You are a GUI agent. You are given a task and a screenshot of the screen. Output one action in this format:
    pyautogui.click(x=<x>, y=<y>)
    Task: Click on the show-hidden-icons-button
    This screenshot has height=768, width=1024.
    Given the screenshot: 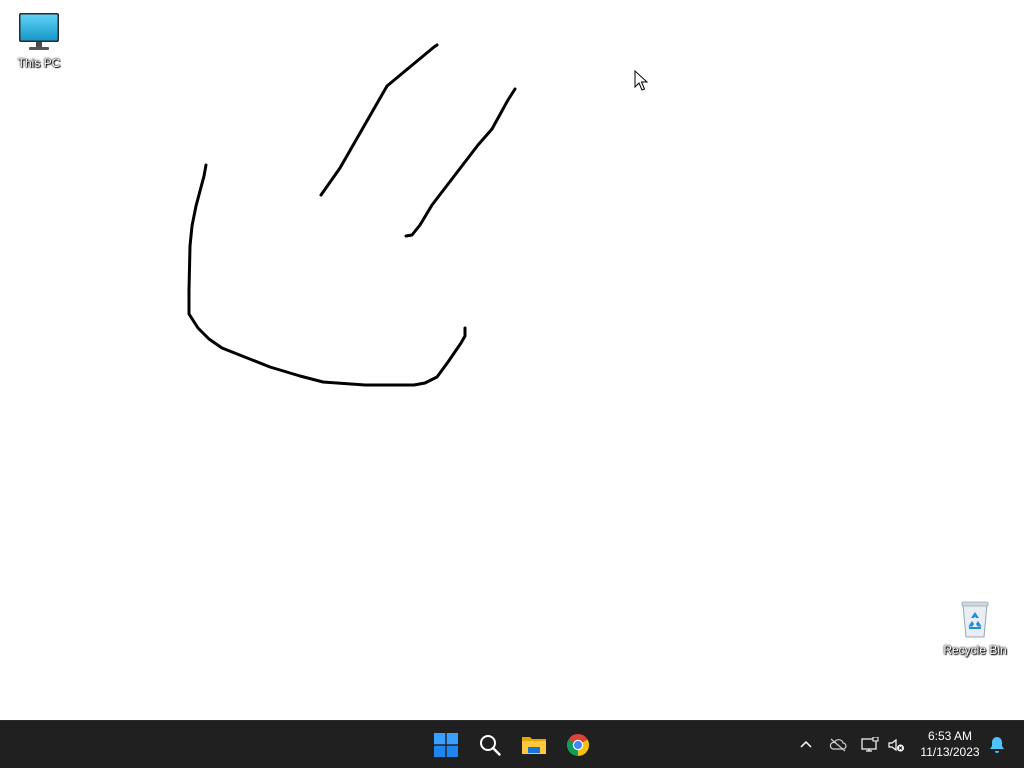 What is the action you would take?
    pyautogui.click(x=806, y=745)
    